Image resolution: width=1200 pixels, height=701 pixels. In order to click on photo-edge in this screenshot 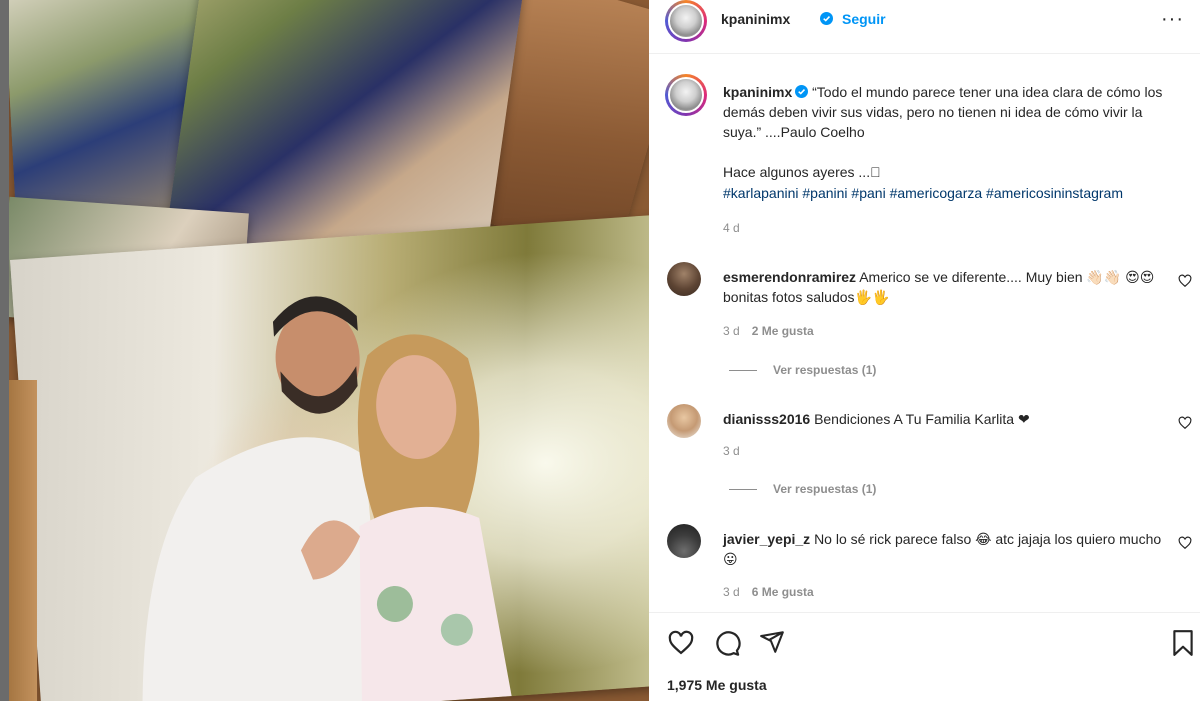, I will do `click(23, 540)`.